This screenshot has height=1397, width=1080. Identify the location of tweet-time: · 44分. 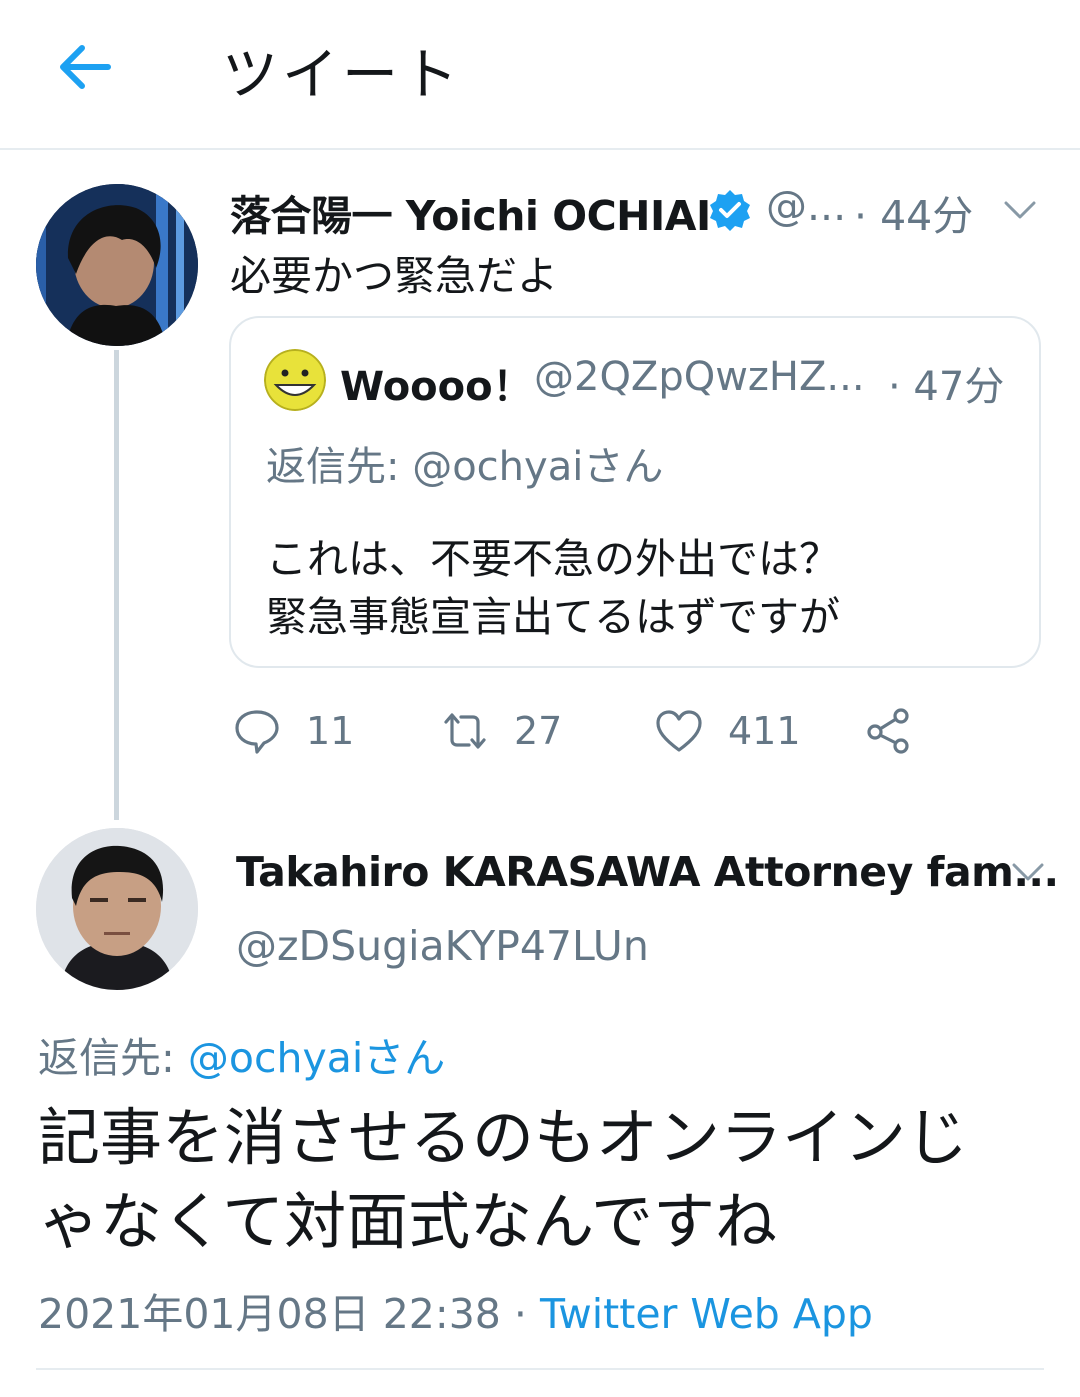
(913, 212).